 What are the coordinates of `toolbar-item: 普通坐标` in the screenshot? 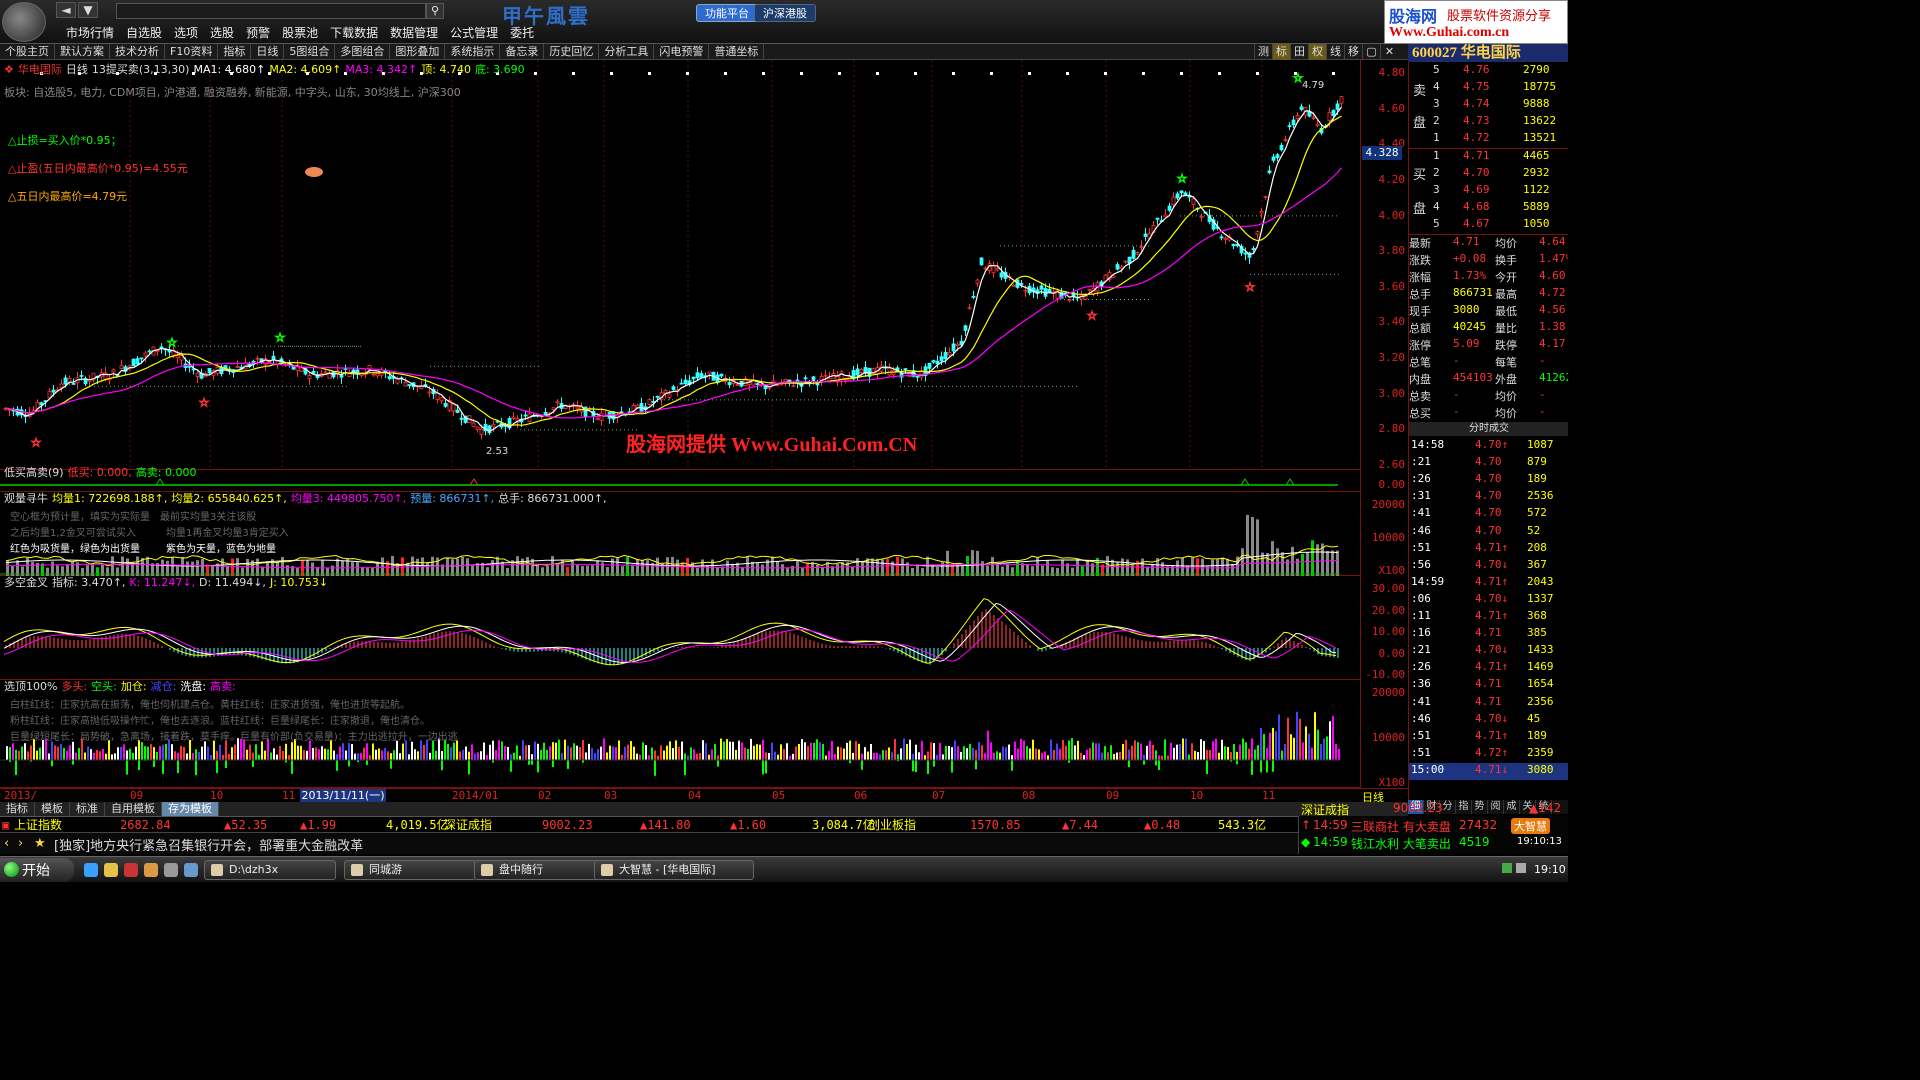 It's located at (737, 51).